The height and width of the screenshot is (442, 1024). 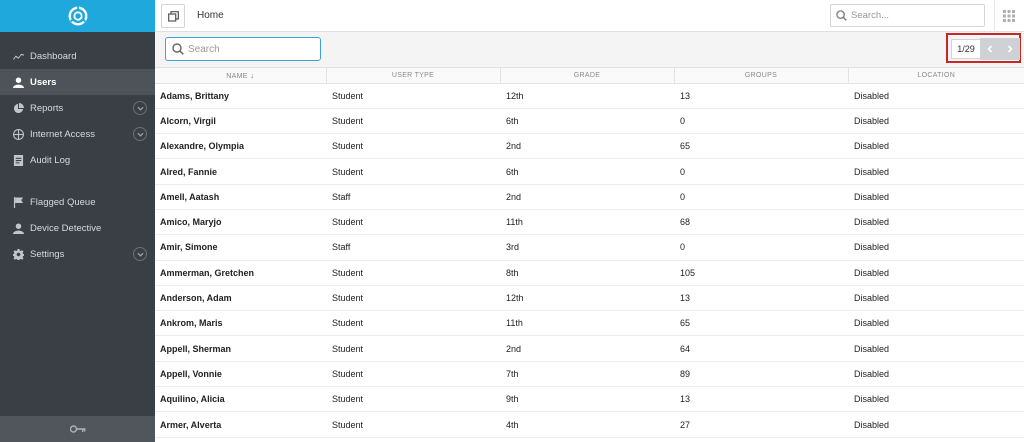 What do you see at coordinates (240, 247) in the screenshot?
I see `cell-name: Amir, Simone` at bounding box center [240, 247].